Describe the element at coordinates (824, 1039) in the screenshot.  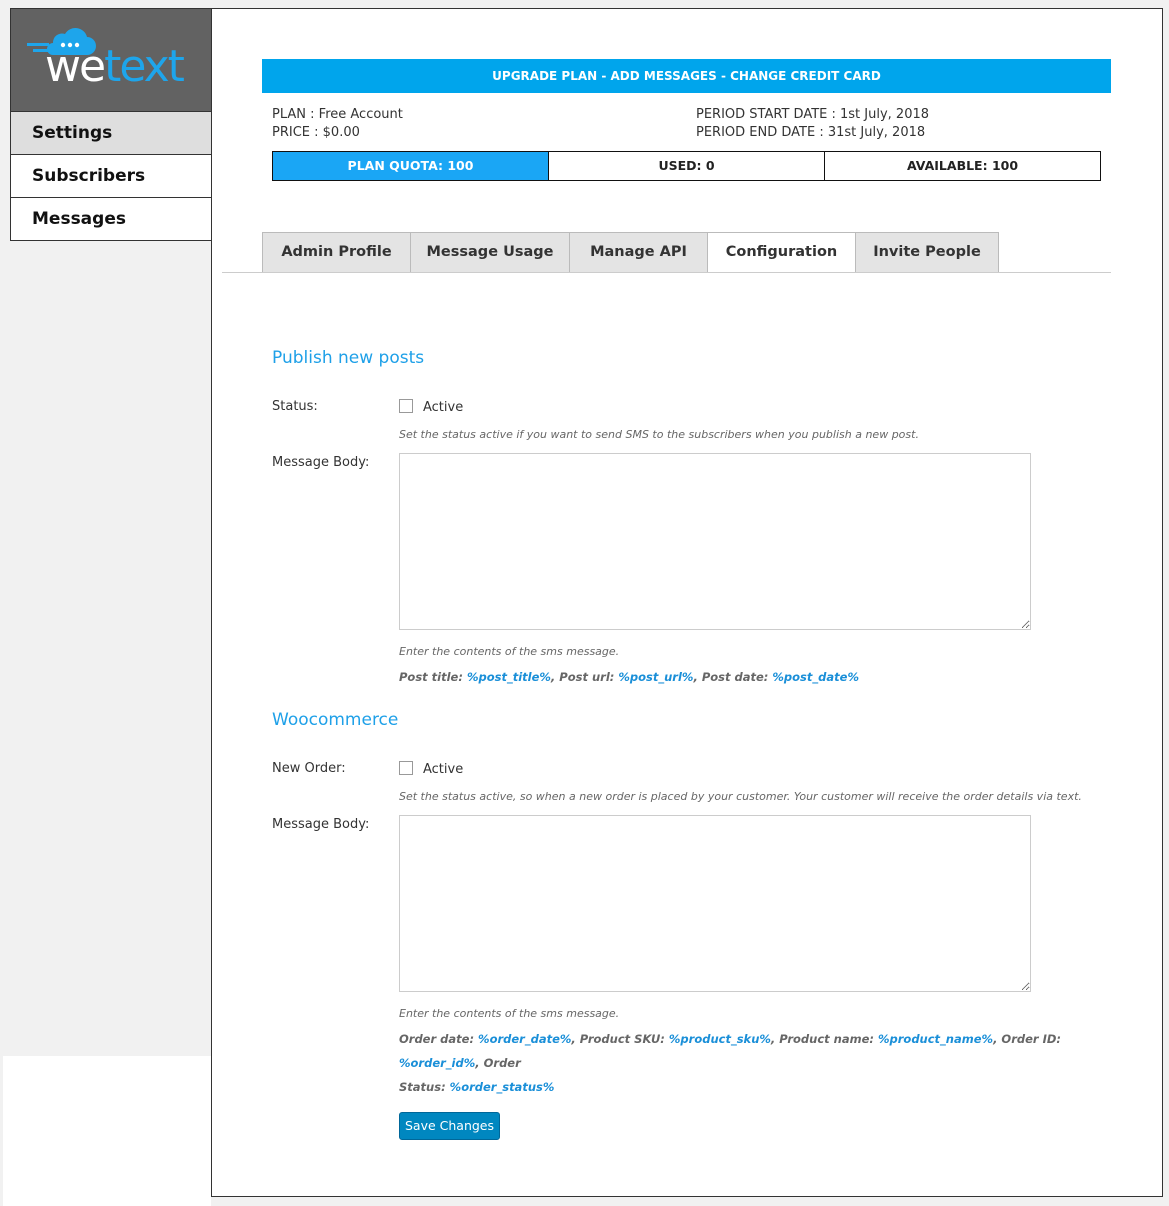
I see `var-label: , Product name:` at that location.